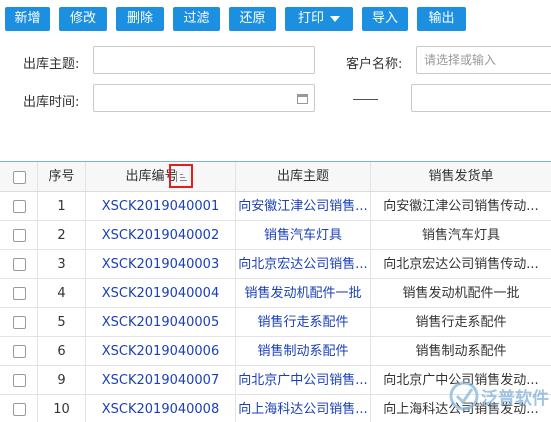 The width and height of the screenshot is (551, 422). What do you see at coordinates (441, 19) in the screenshot?
I see `export-button: 输出` at bounding box center [441, 19].